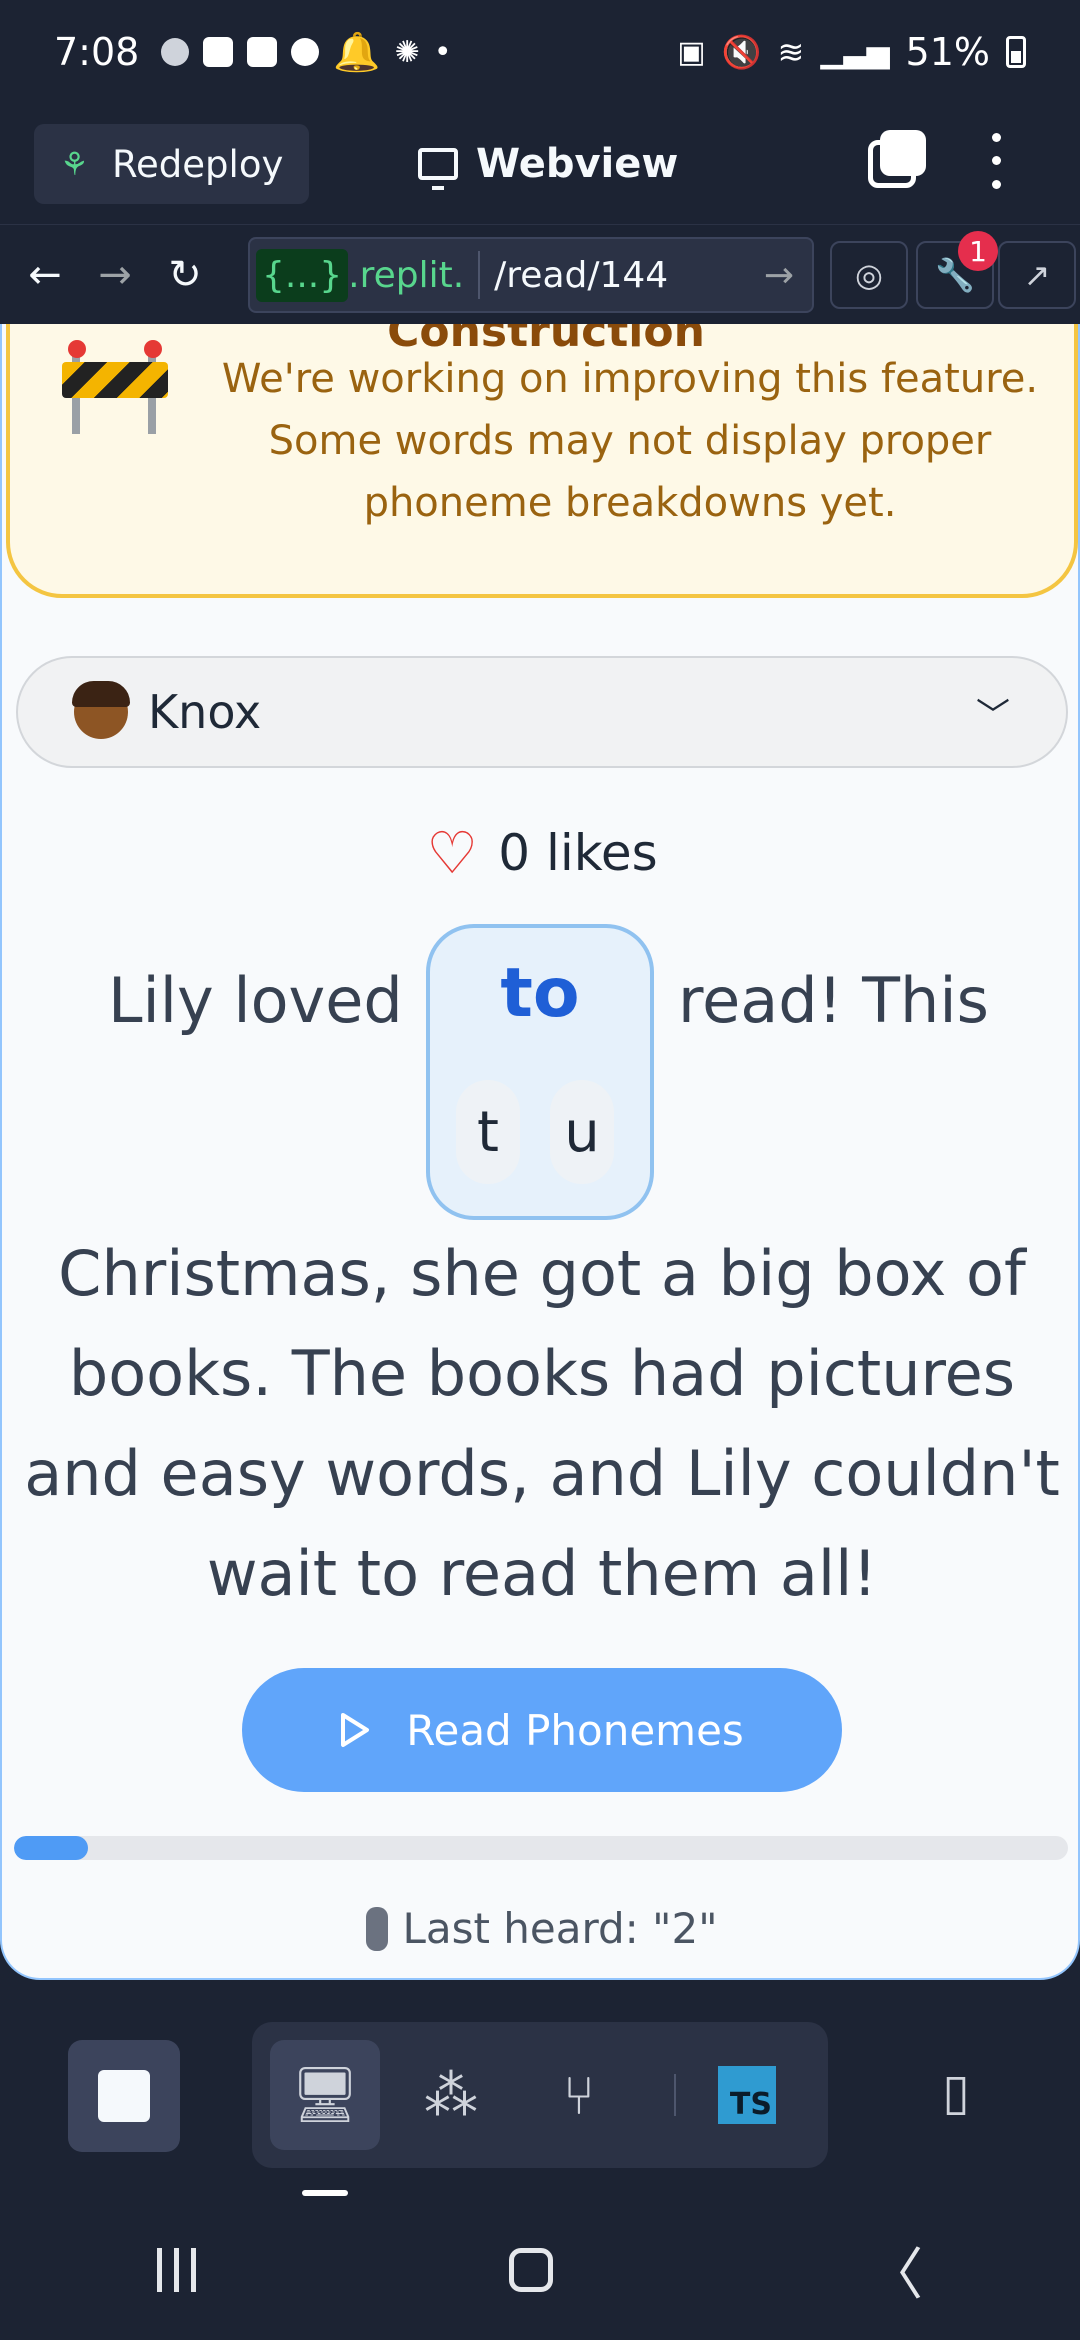 This screenshot has width=1080, height=2340. What do you see at coordinates (531, 2270) in the screenshot?
I see `home-icon` at bounding box center [531, 2270].